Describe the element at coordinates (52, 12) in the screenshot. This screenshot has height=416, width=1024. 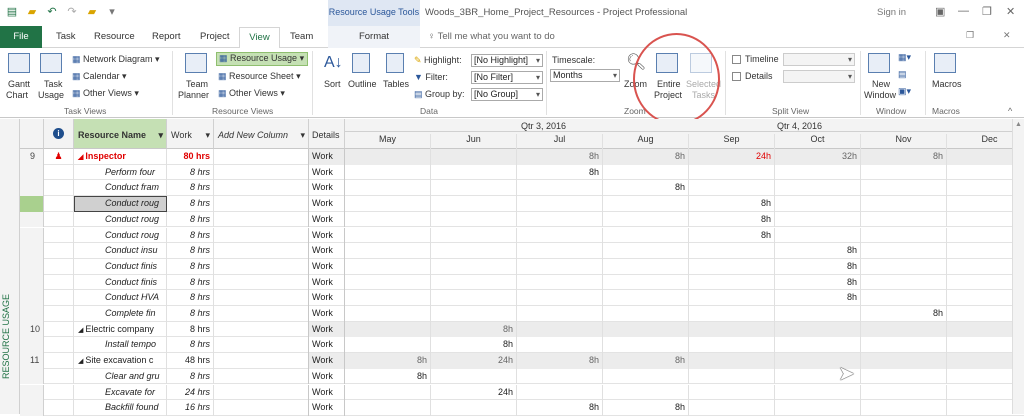
I see `undo-icon: ↶` at that location.